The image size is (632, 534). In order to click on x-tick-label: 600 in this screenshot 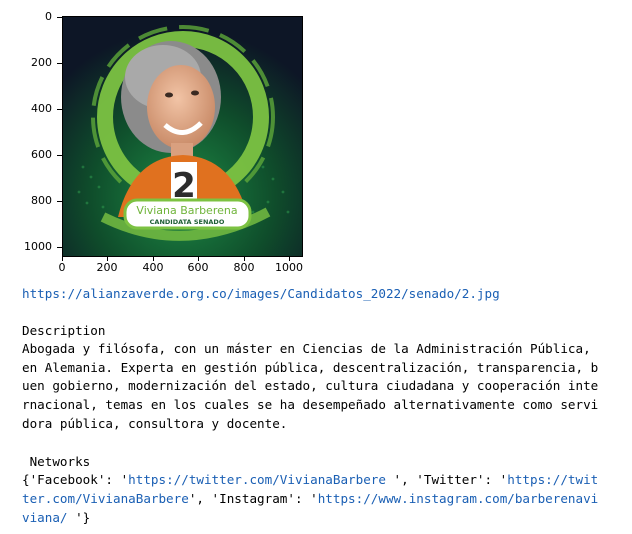, I will do `click(198, 267)`.